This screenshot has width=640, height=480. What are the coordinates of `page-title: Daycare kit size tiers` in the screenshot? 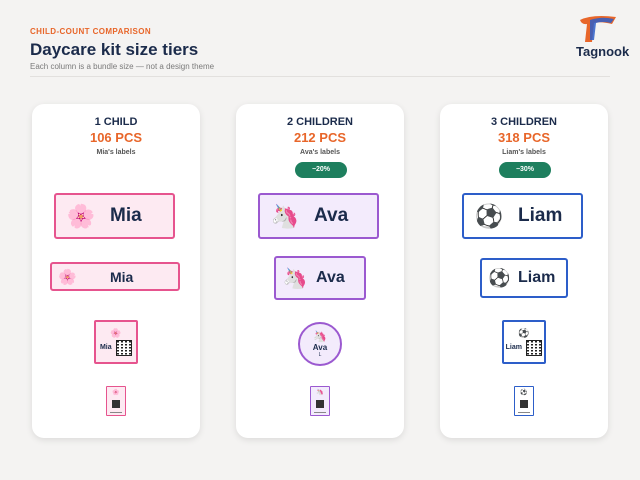 It's located at (114, 49).